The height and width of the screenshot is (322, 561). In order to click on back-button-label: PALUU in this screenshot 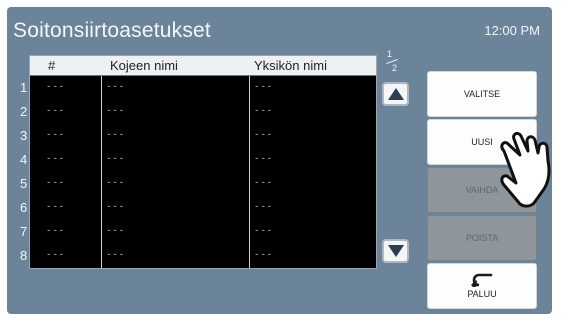, I will do `click(482, 294)`.